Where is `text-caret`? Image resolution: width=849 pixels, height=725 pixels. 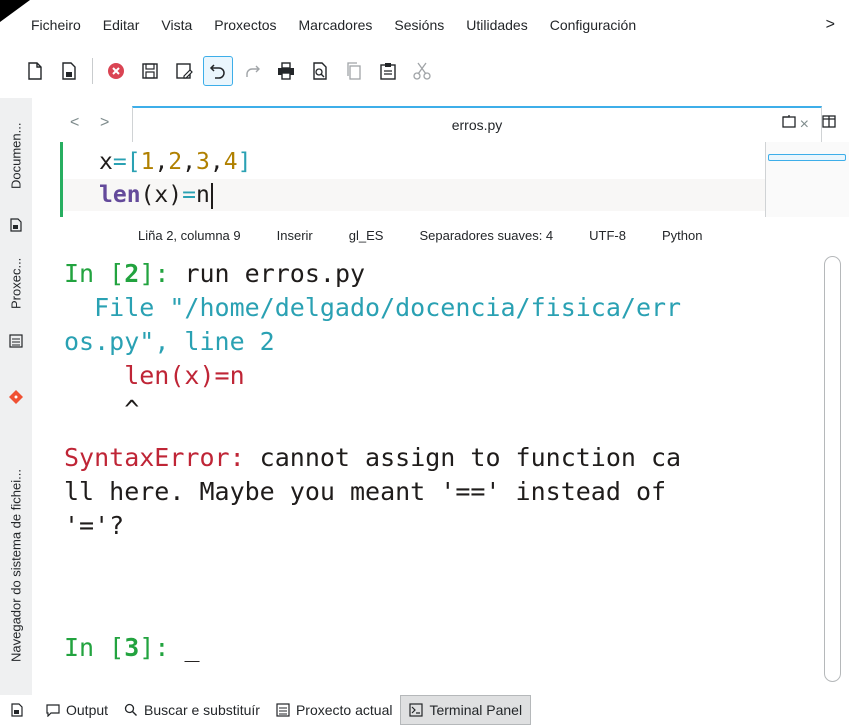 text-caret is located at coordinates (211, 195).